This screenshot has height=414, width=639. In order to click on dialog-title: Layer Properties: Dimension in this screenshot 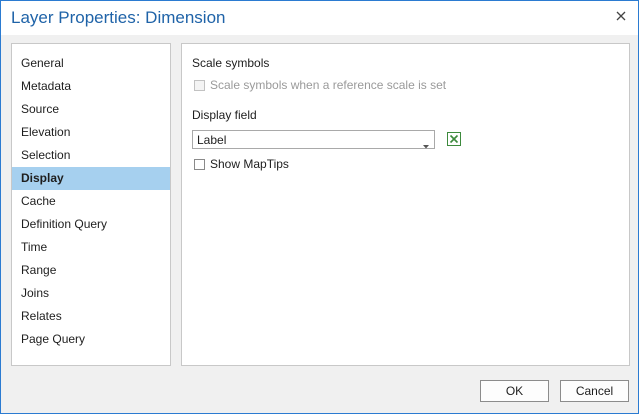, I will do `click(118, 17)`.